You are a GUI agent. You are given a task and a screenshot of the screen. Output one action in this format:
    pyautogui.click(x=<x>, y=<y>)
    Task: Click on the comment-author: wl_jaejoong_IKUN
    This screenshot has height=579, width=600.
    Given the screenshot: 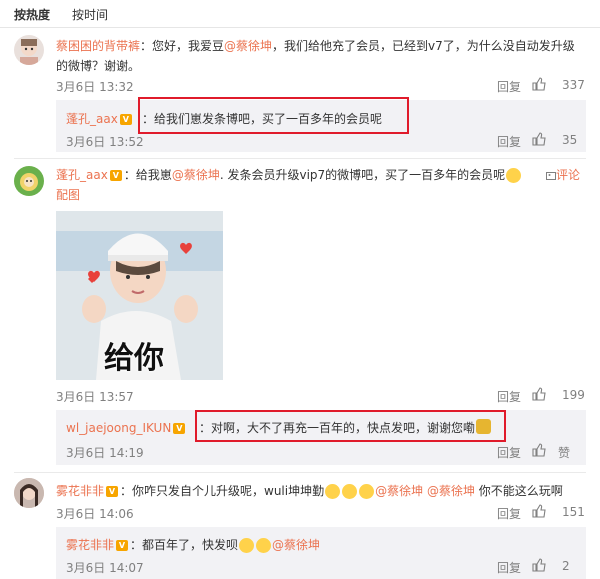 What is the action you would take?
    pyautogui.click(x=118, y=428)
    